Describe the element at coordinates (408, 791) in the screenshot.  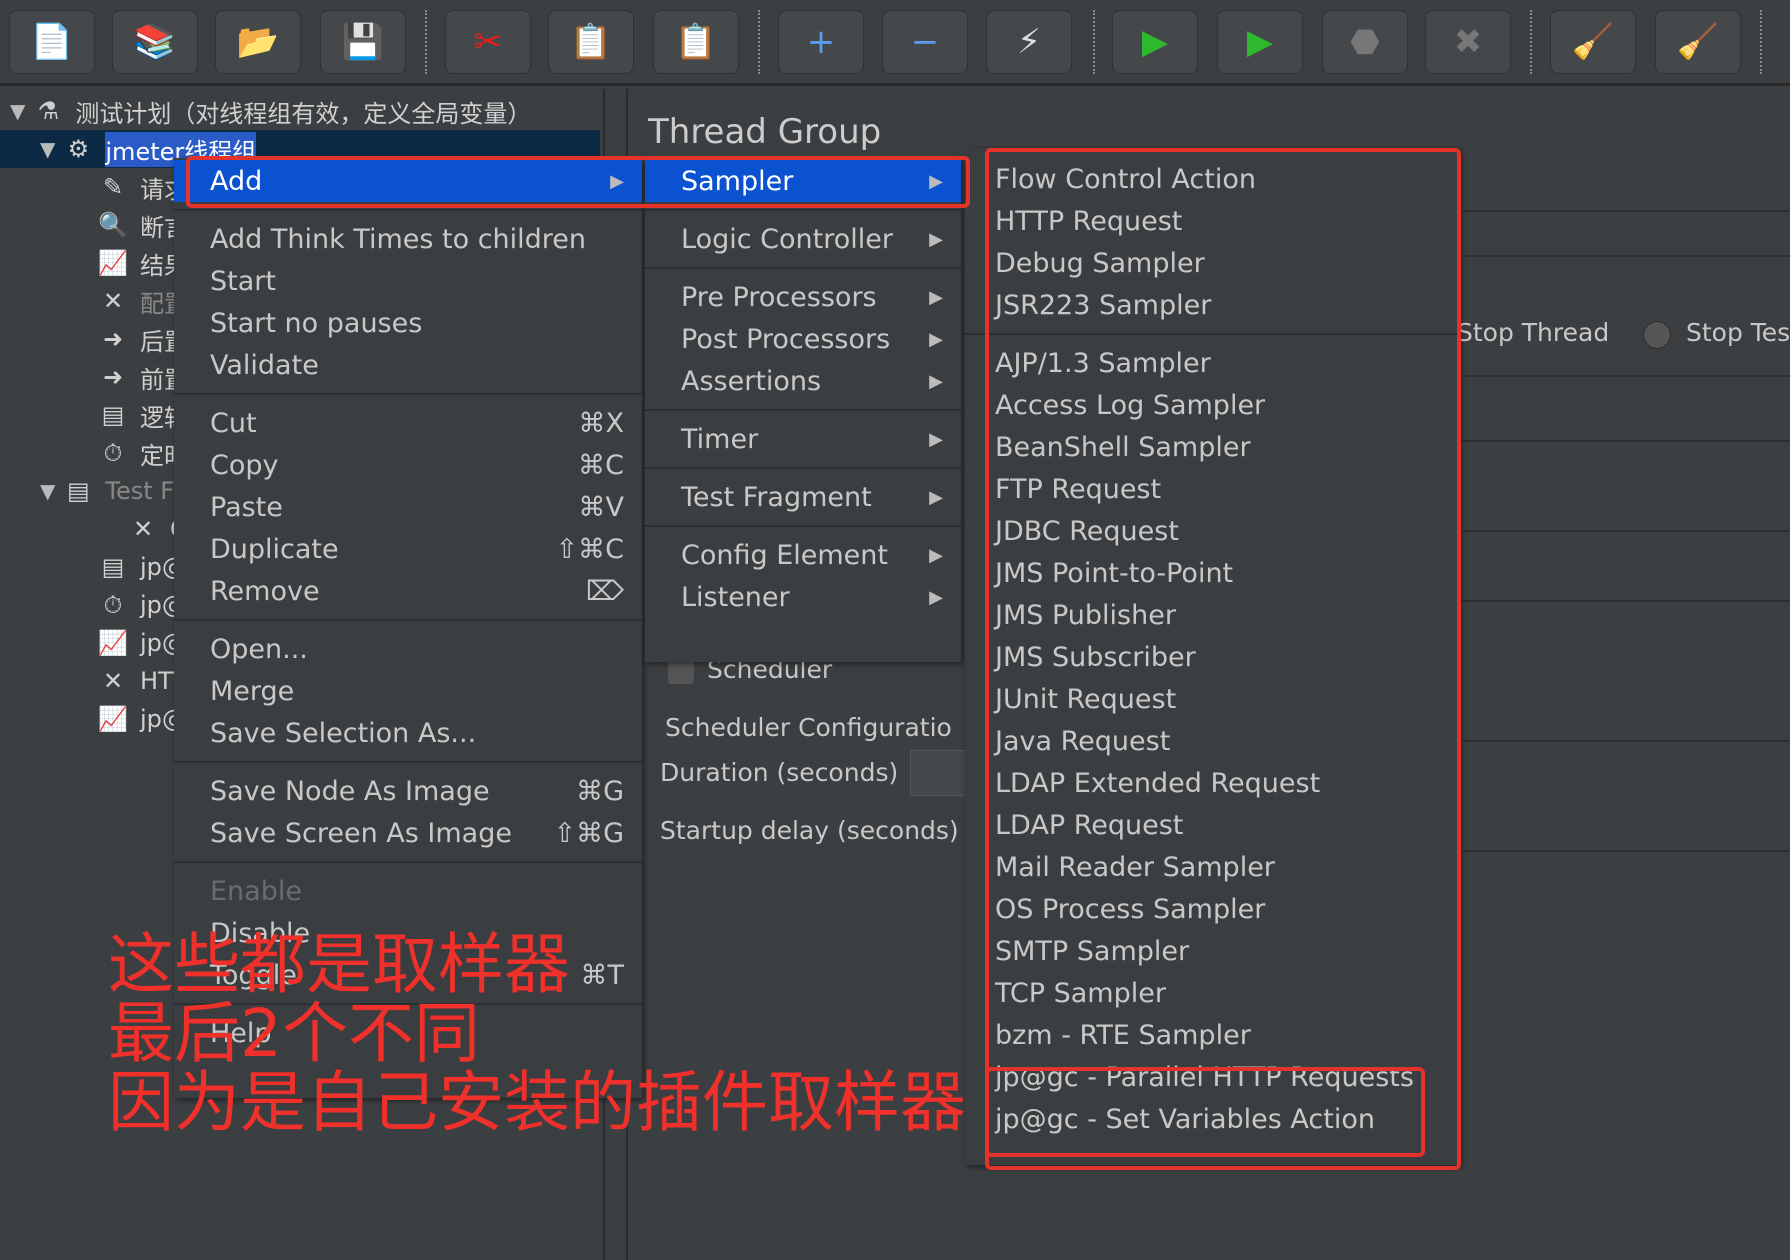
I see `menu-item-save-node-as-image: Save Node As Image ⌘G` at that location.